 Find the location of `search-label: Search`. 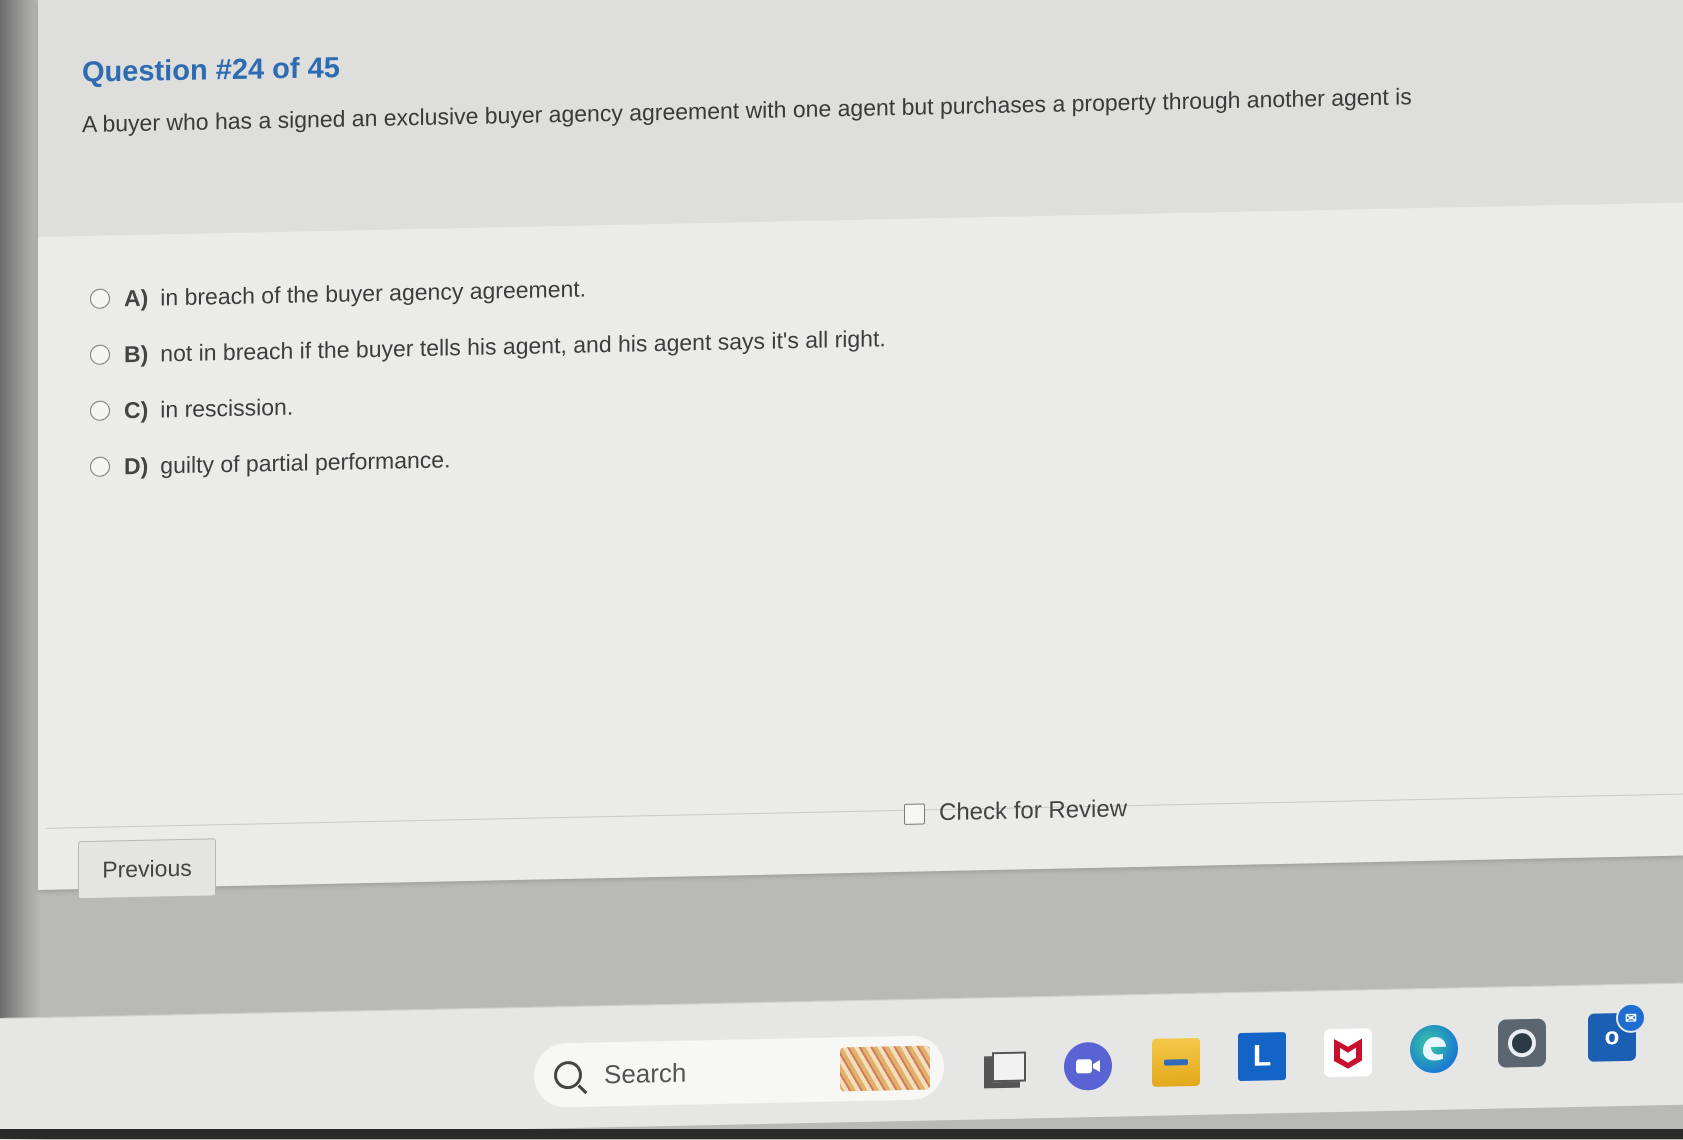

search-label: Search is located at coordinates (645, 1073).